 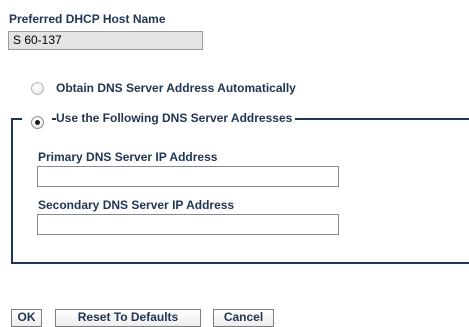 What do you see at coordinates (26, 318) in the screenshot?
I see `ok-button: OK` at bounding box center [26, 318].